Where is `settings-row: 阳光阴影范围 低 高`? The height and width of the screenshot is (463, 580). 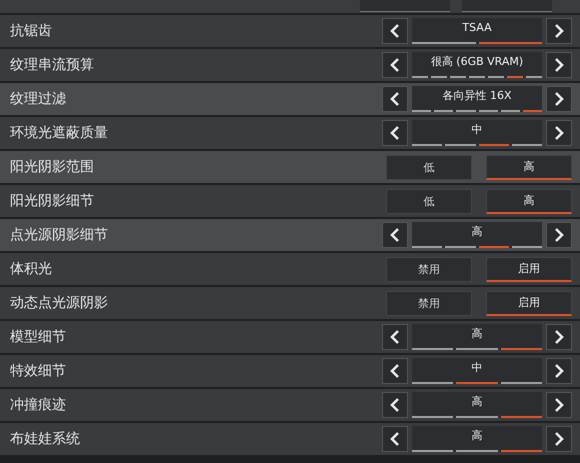 settings-row: 阳光阴影范围 低 高 is located at coordinates (290, 167).